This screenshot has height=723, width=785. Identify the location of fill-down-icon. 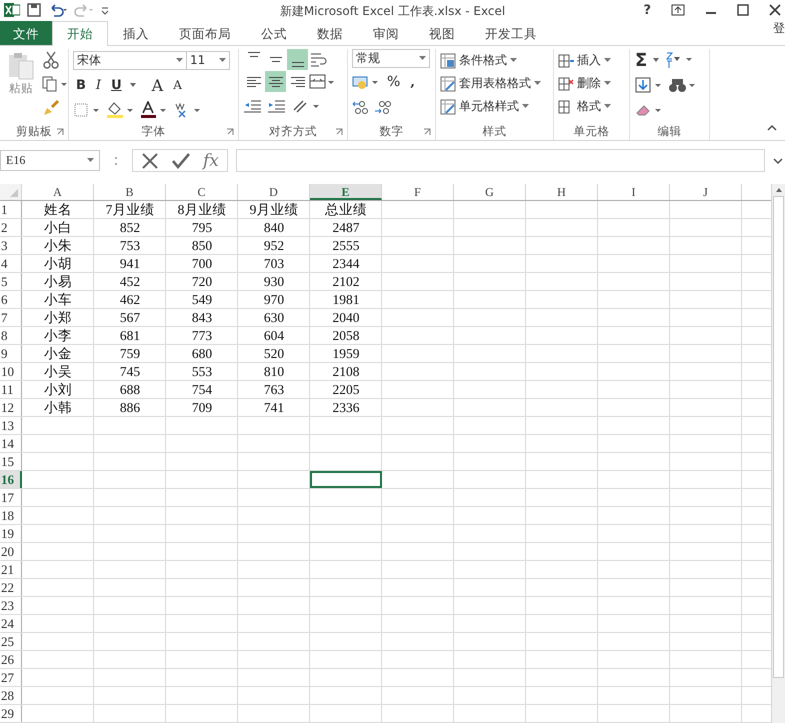
(649, 85).